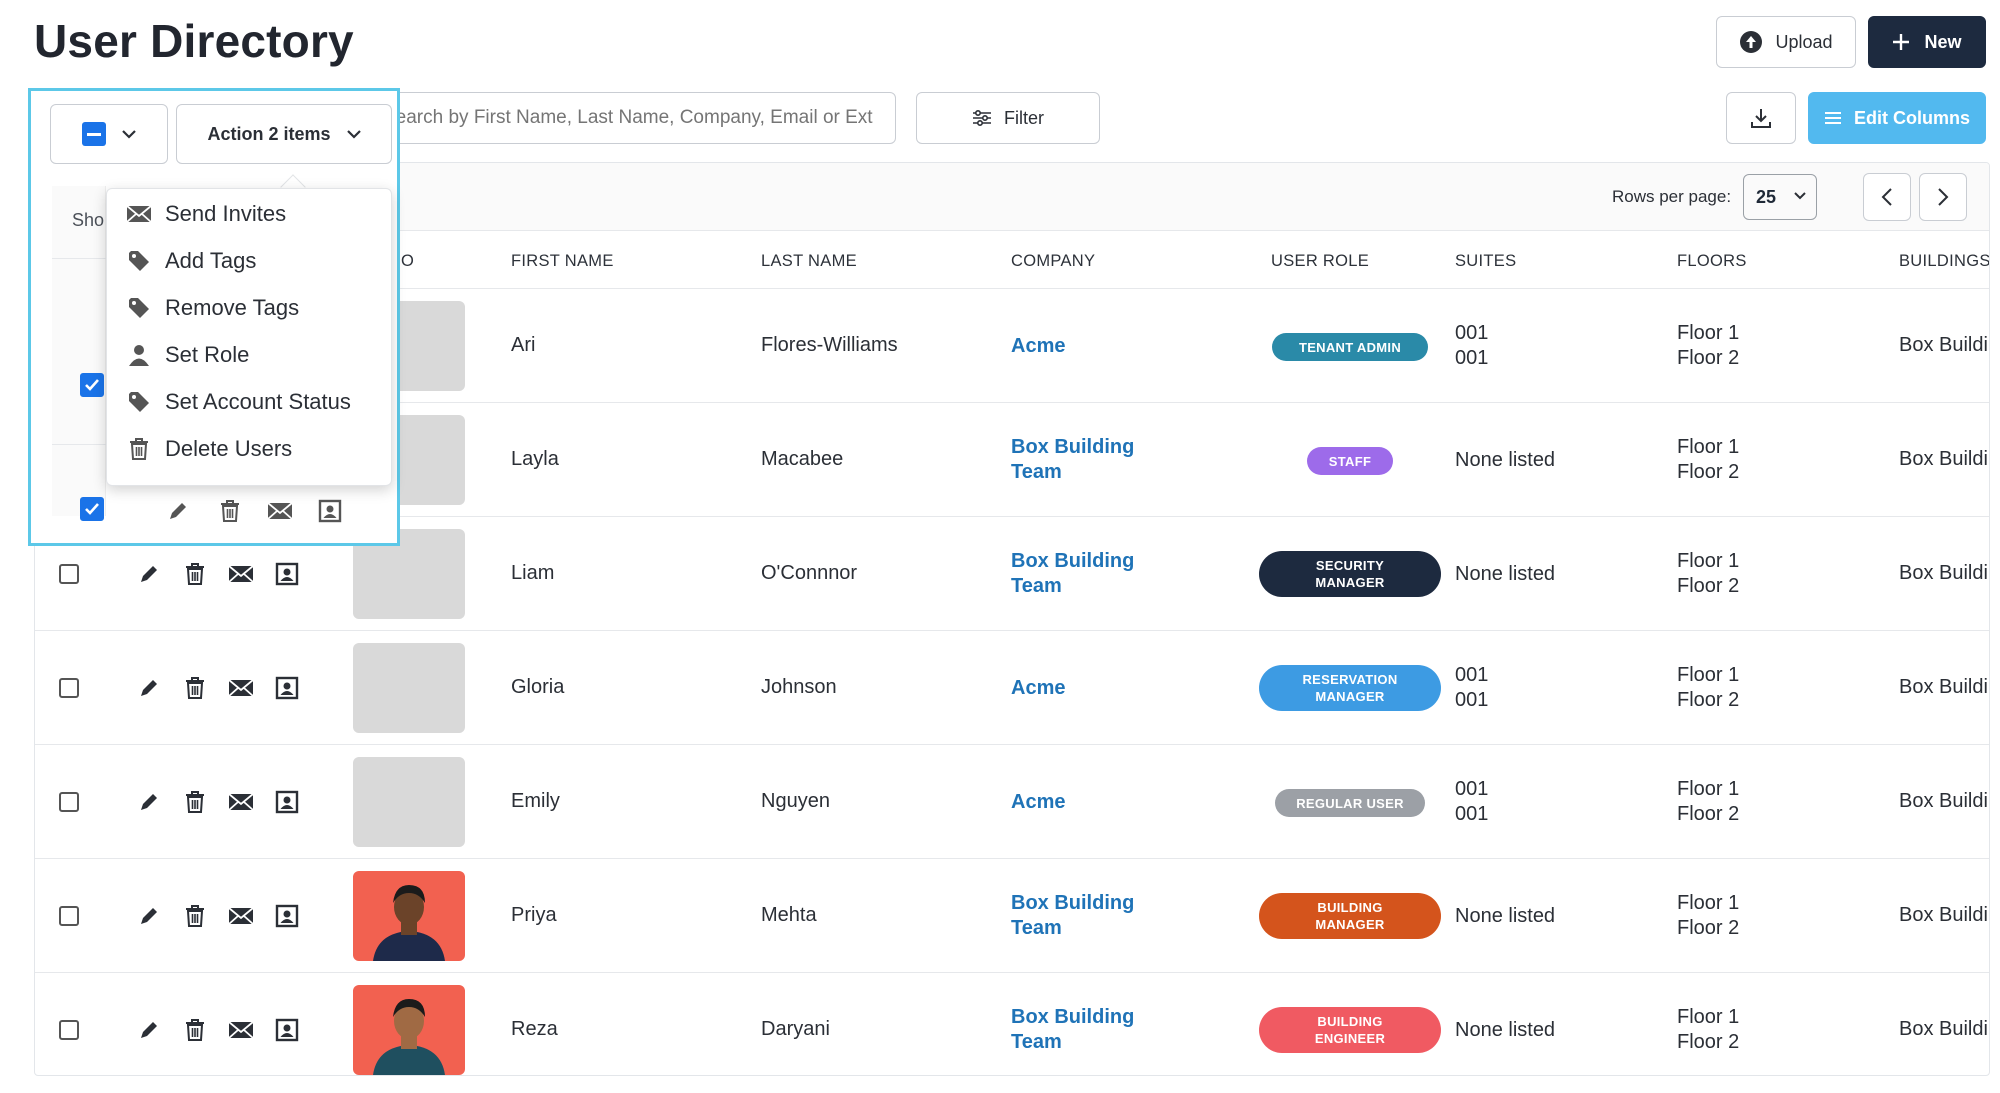  Describe the element at coordinates (1053, 261) in the screenshot. I see `column-header: COMPANY` at that location.